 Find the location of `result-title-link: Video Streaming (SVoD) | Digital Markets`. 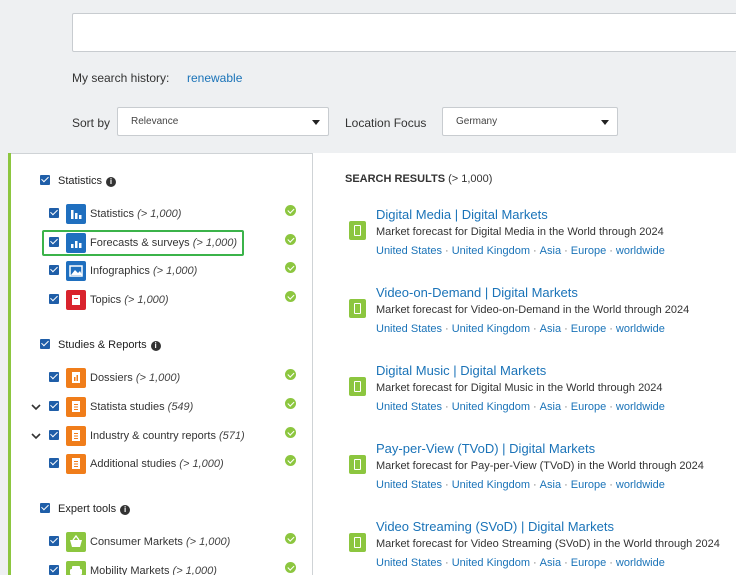

result-title-link: Video Streaming (SVoD) | Digital Markets is located at coordinates (495, 526).